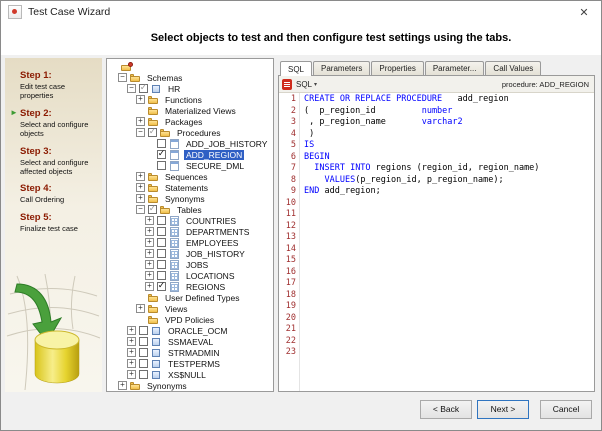 The image size is (602, 431). What do you see at coordinates (397, 68) in the screenshot?
I see `tab-properties: Properties` at bounding box center [397, 68].